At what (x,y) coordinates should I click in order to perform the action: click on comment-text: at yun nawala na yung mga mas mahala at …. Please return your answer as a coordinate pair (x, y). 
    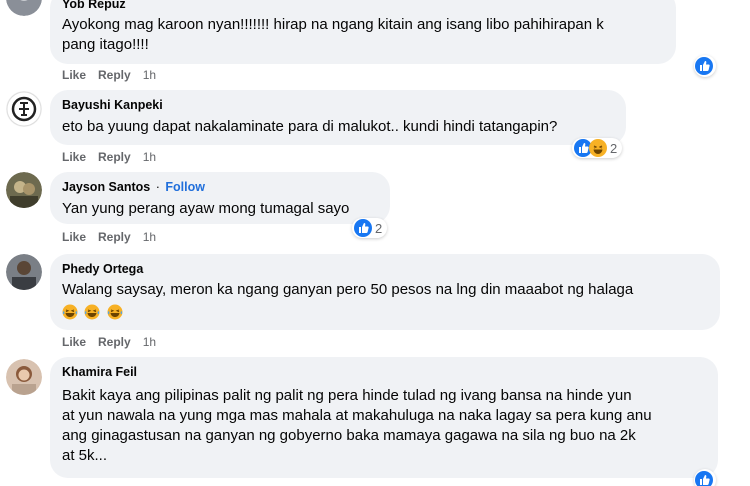
    Looking at the image, I should click on (357, 415).